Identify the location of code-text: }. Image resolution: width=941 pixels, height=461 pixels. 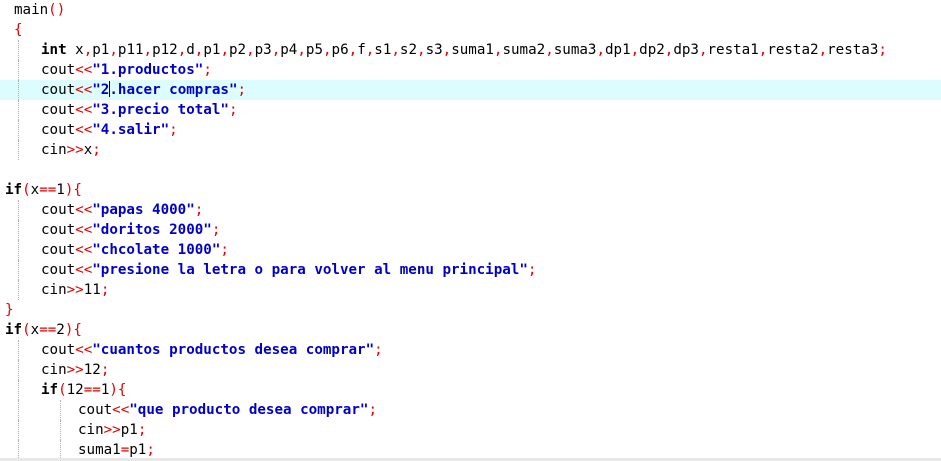
(9, 310).